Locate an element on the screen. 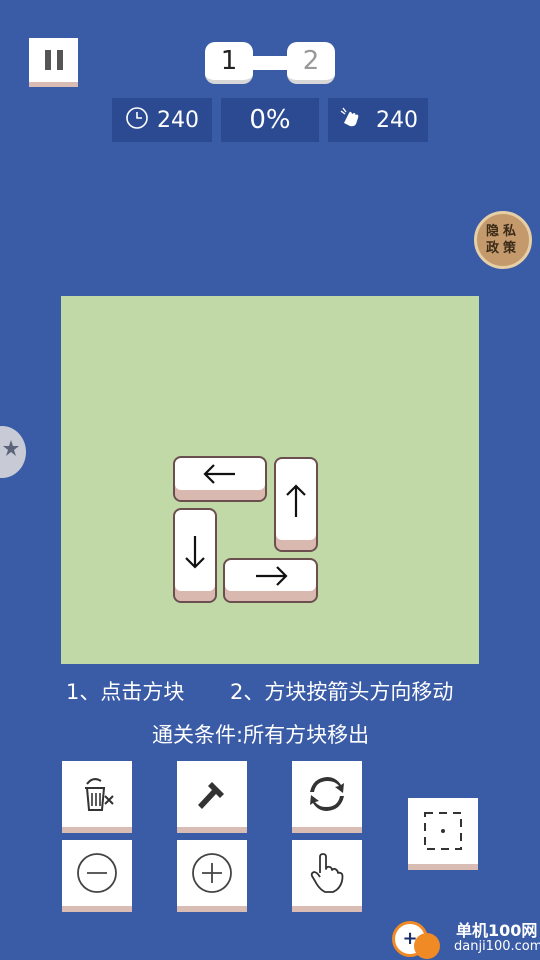  block-down-arrow is located at coordinates (195, 555).